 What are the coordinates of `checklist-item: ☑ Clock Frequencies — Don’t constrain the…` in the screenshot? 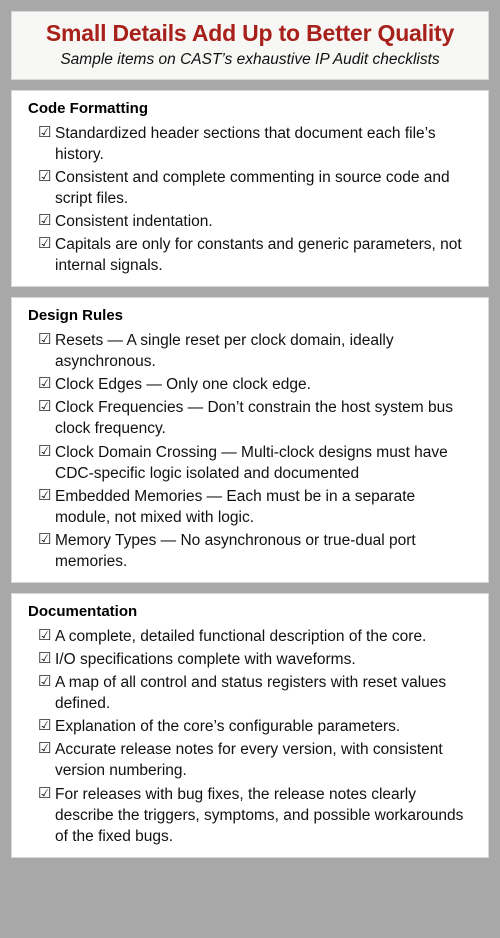 It's located at (253, 418).